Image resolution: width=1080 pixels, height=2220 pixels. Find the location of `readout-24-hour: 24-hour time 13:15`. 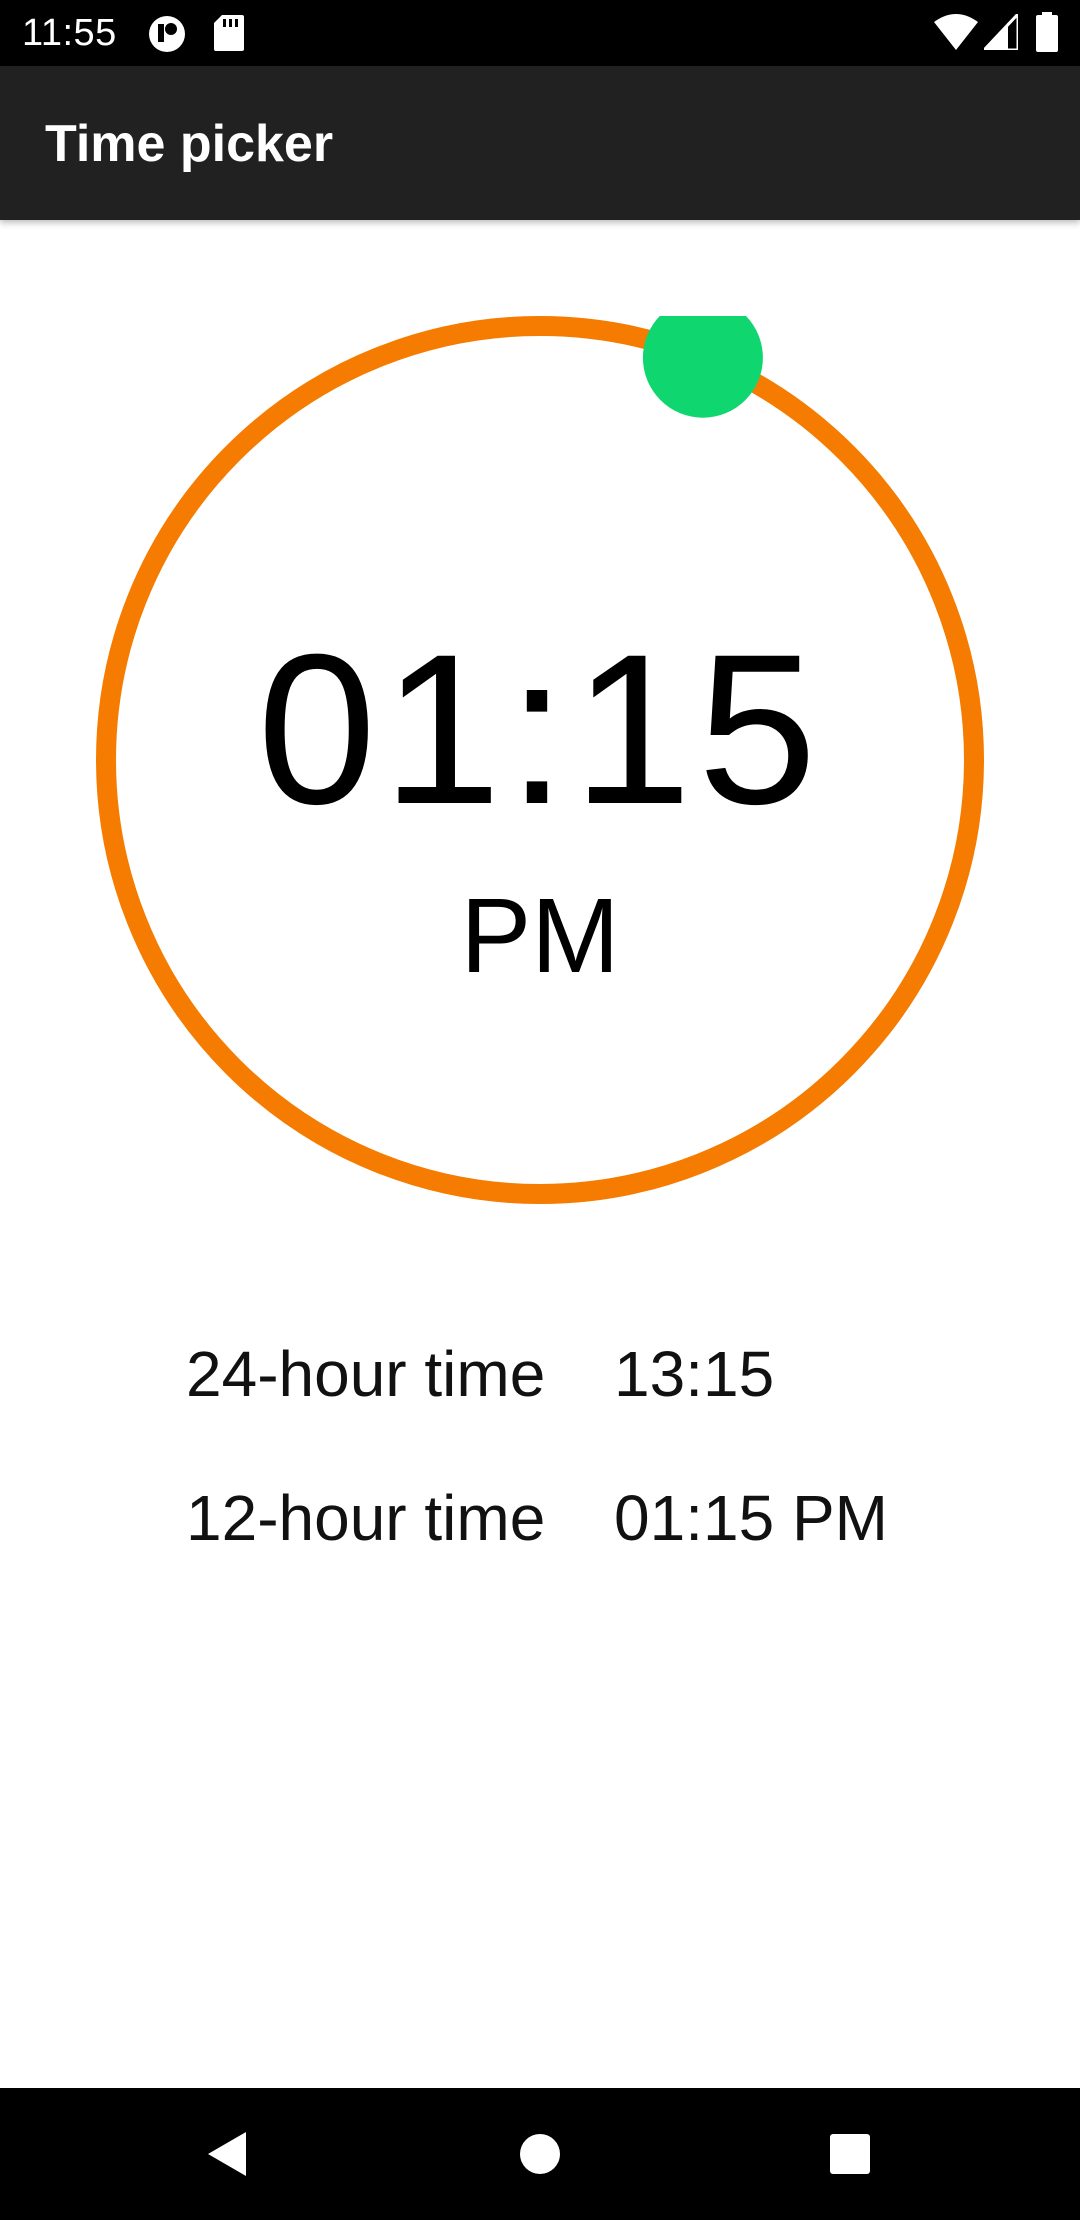

readout-24-hour: 24-hour time 13:15 is located at coordinates (566, 1374).